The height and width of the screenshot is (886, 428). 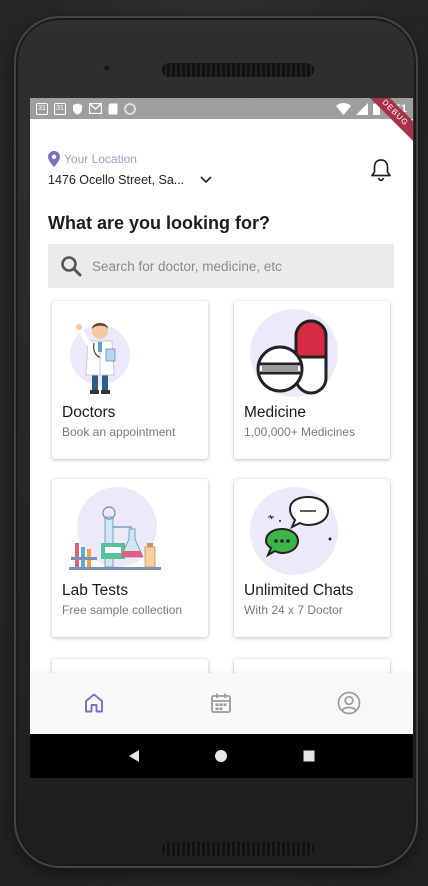 What do you see at coordinates (361, 108) in the screenshot?
I see `signal-icon` at bounding box center [361, 108].